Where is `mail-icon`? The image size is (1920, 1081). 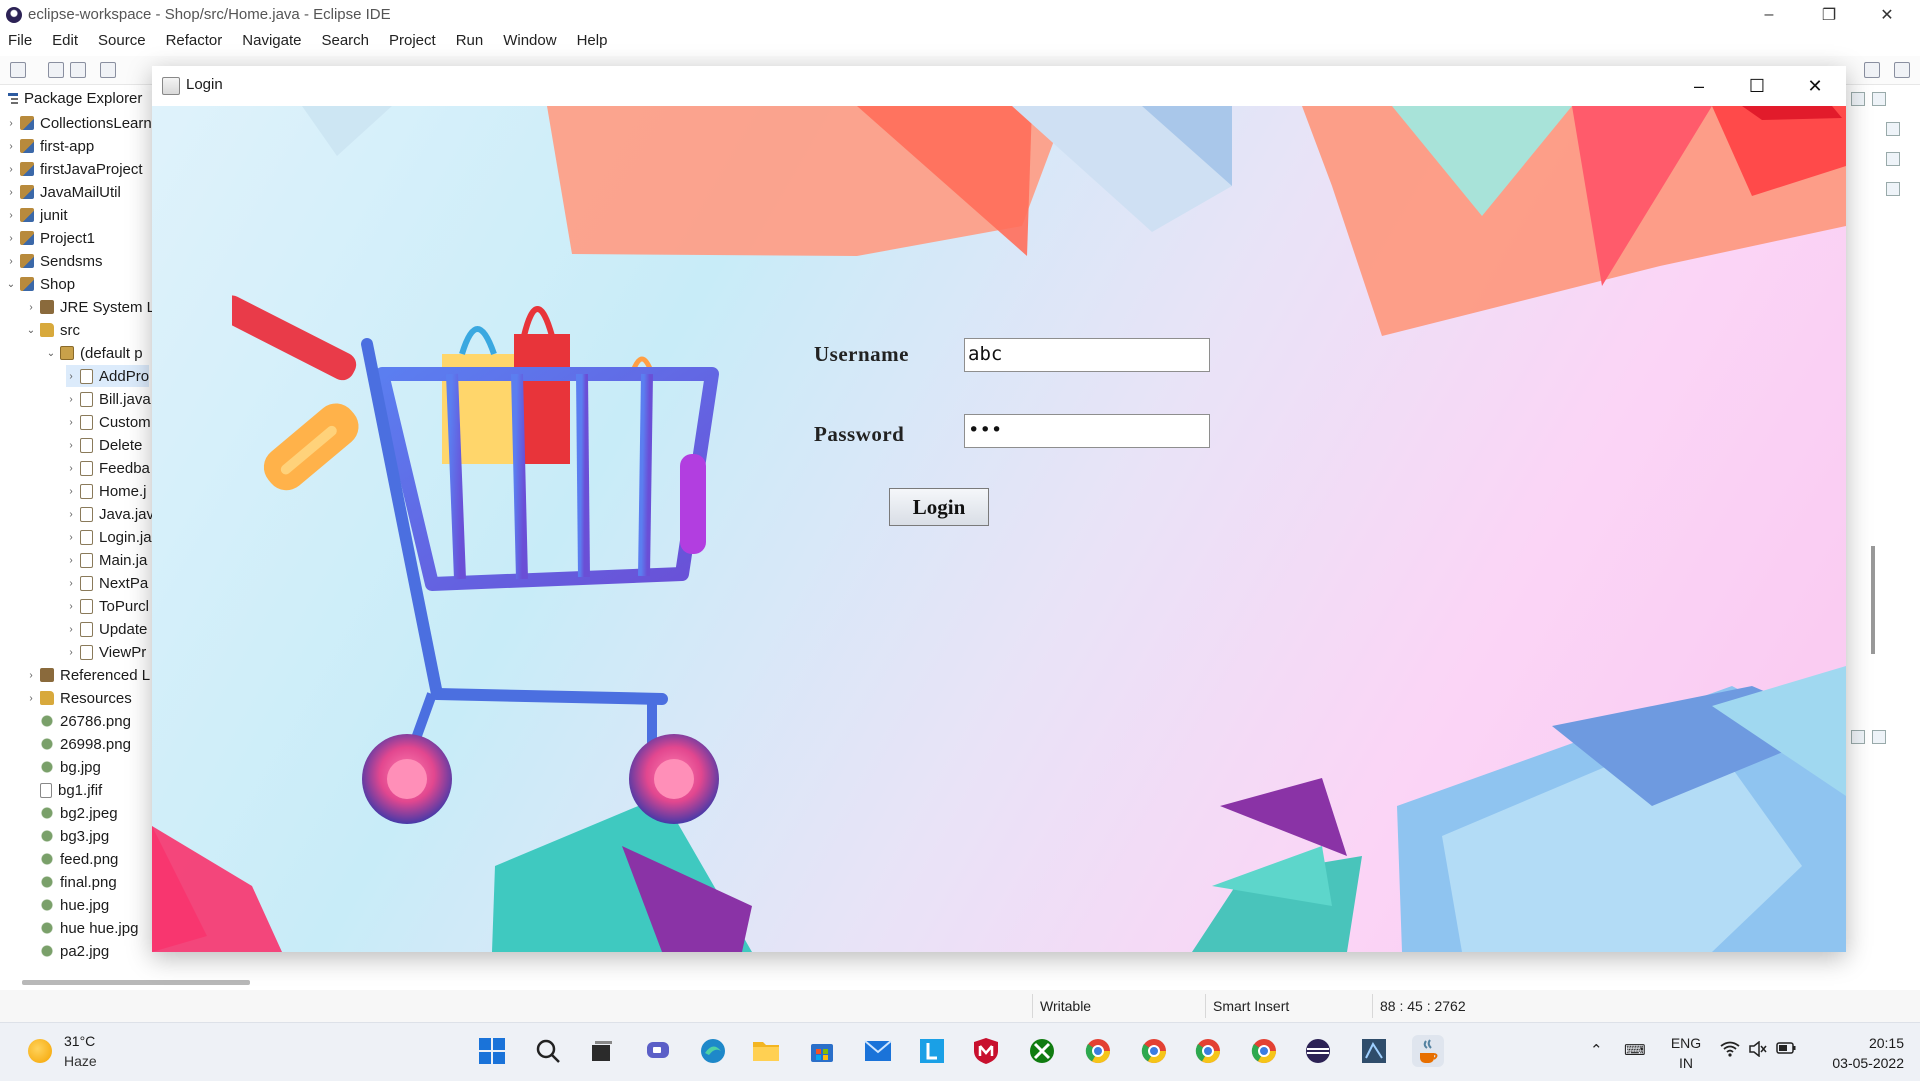 mail-icon is located at coordinates (878, 1051).